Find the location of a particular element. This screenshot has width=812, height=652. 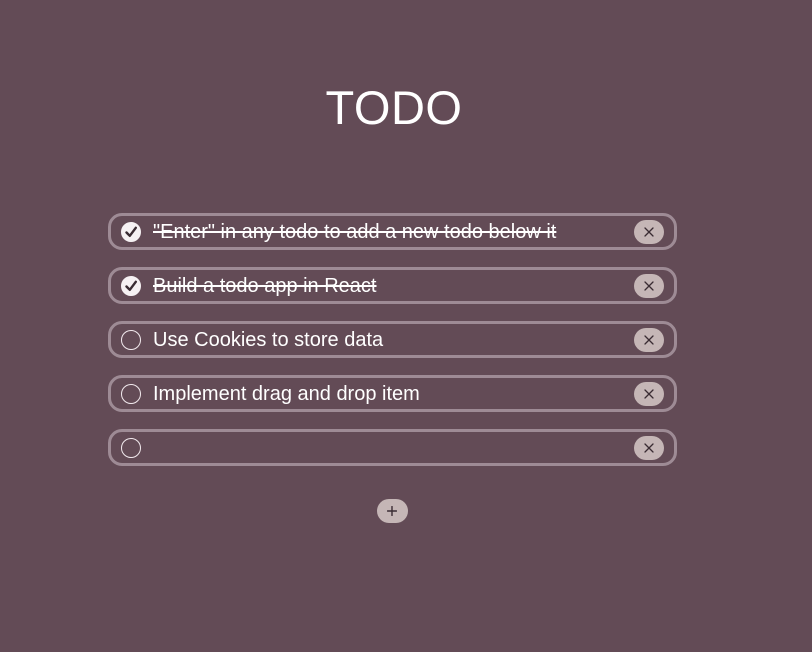

todo-item: Build a todo app in React is located at coordinates (392, 285).